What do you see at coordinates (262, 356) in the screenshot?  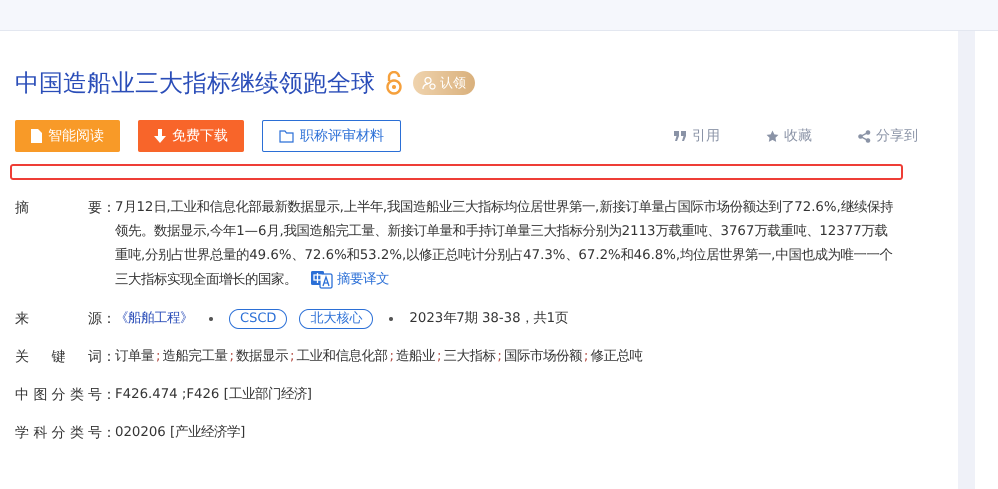 I see `keyword-link: 数据显示` at bounding box center [262, 356].